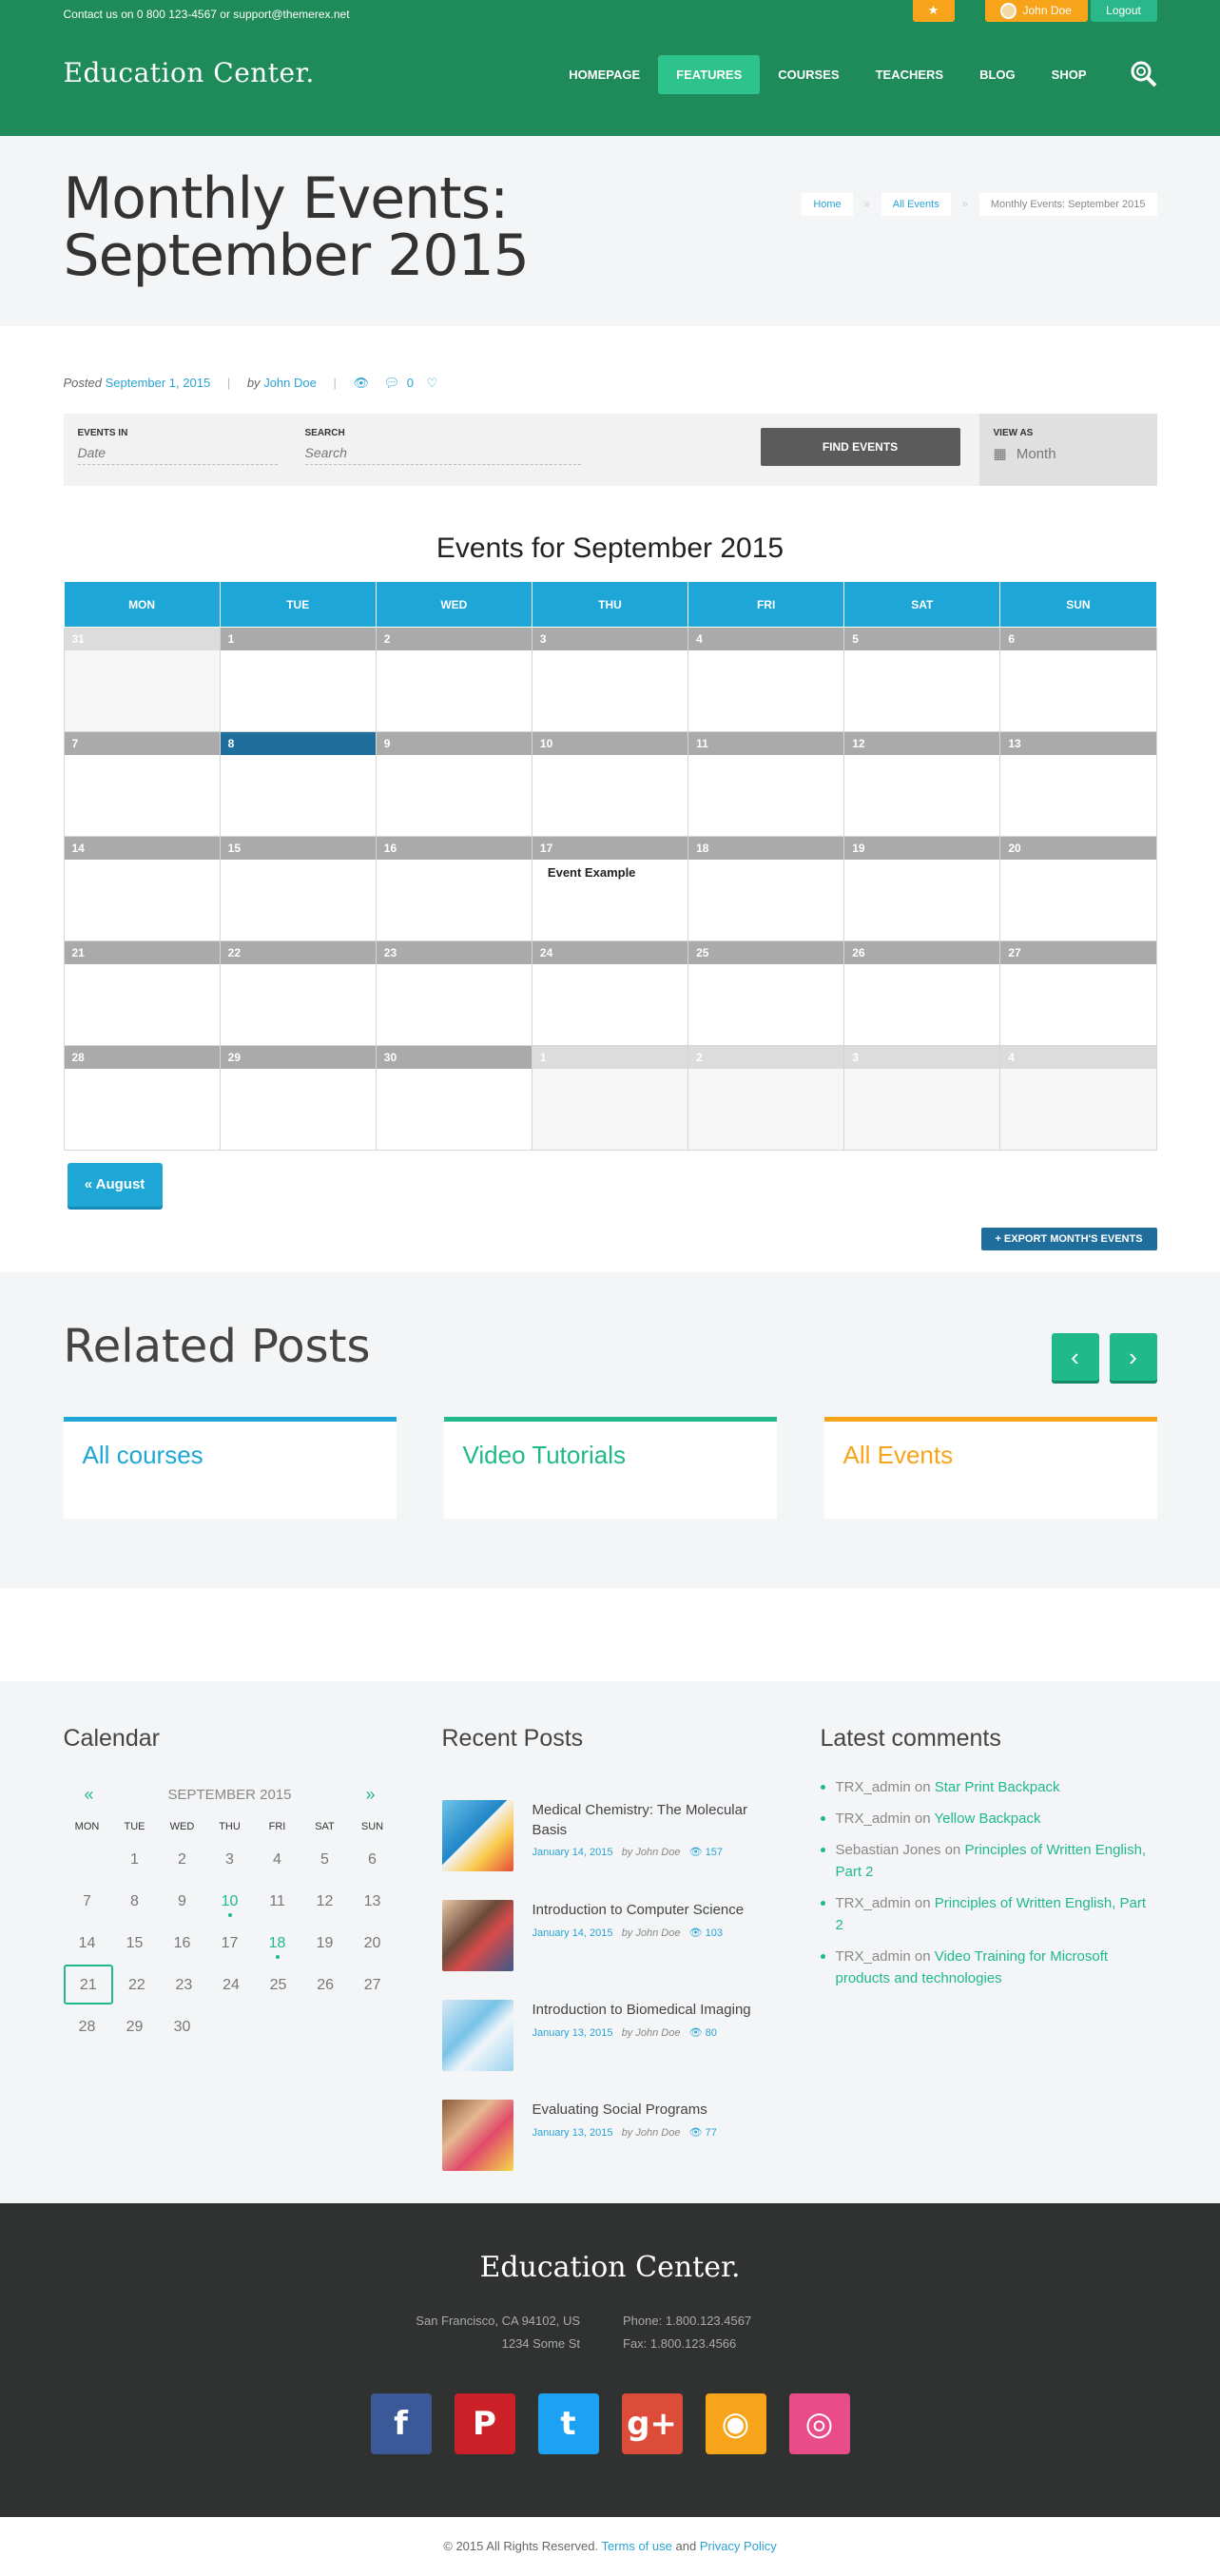 The width and height of the screenshot is (1220, 2576). Describe the element at coordinates (87, 1902) in the screenshot. I see `mini-cal-day: 7` at that location.